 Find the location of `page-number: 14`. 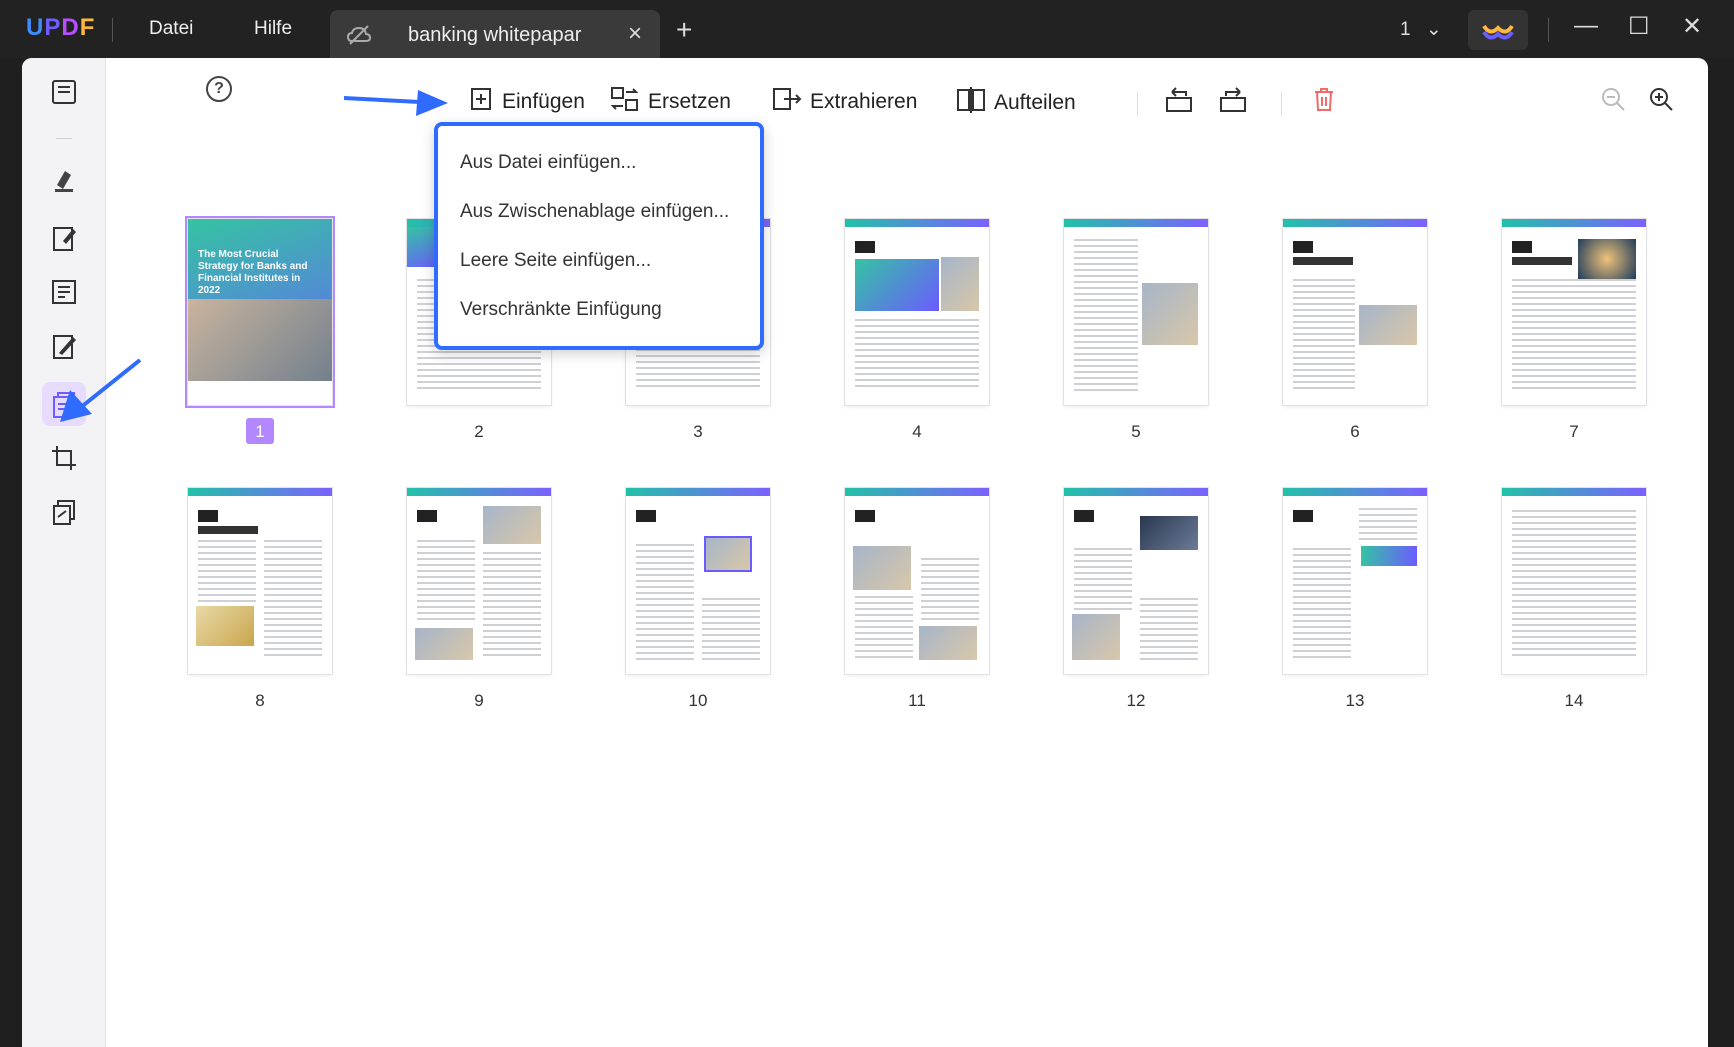

page-number: 14 is located at coordinates (1574, 700).